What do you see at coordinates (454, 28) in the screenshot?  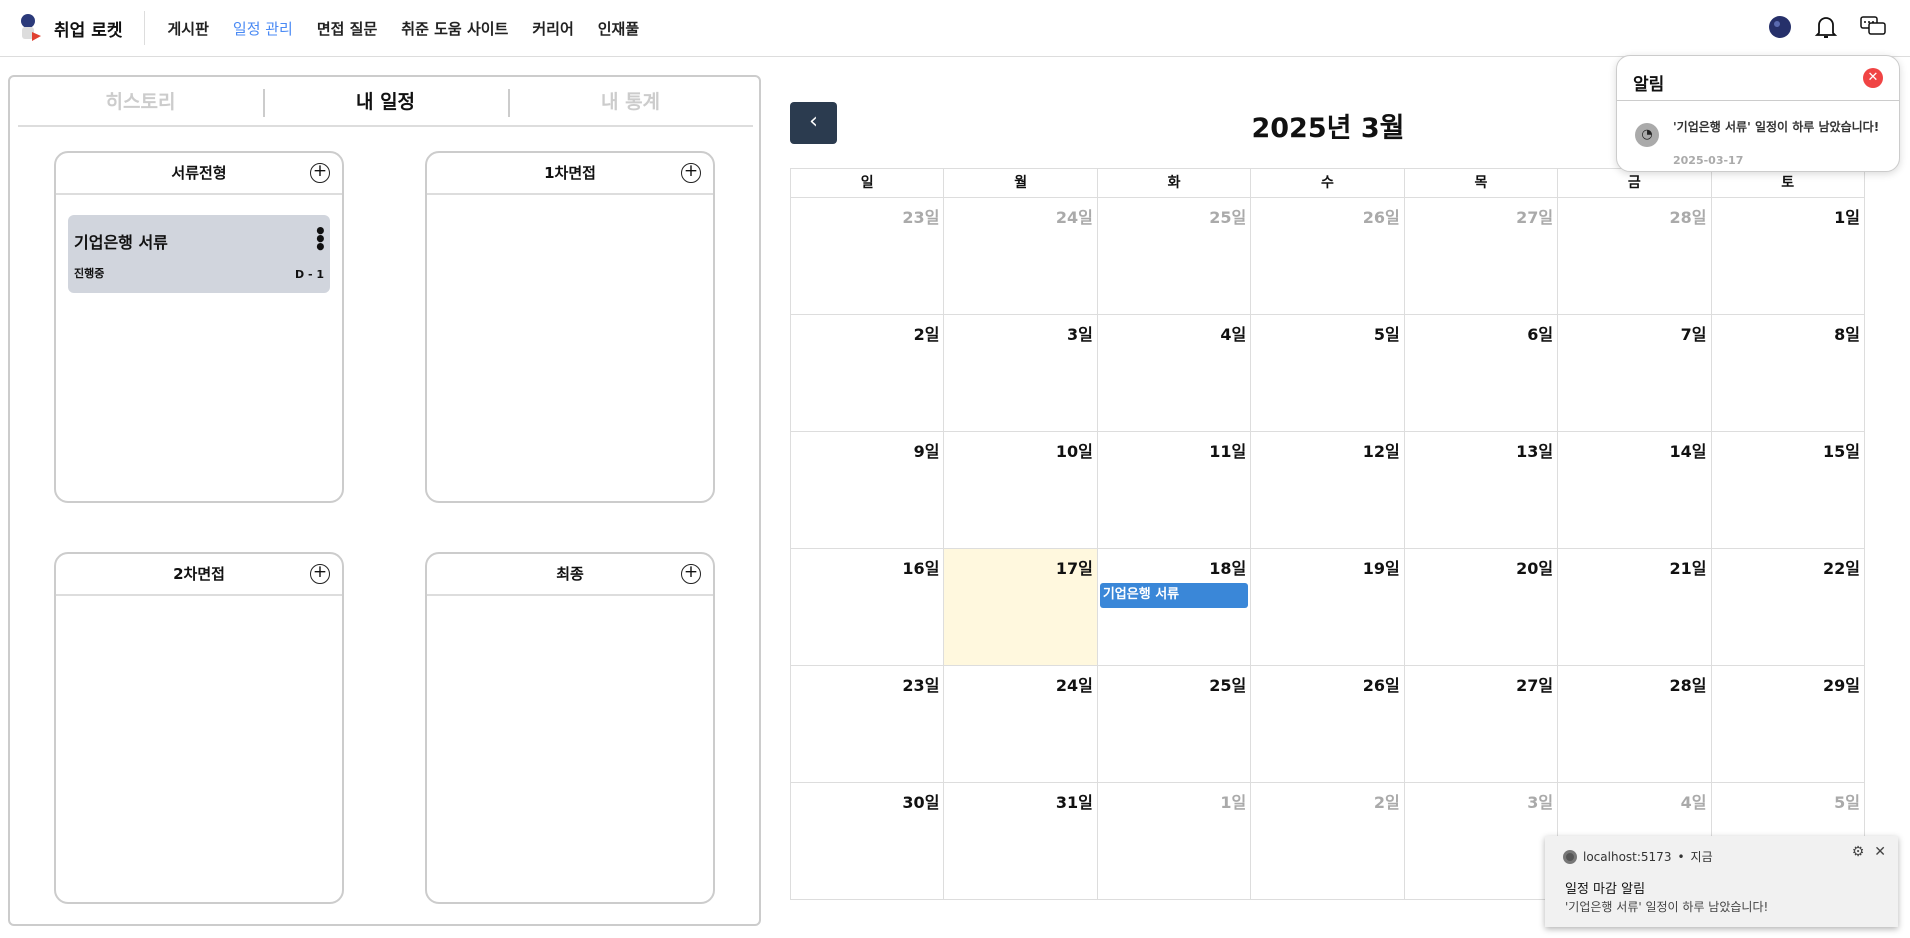 I see `nav-item: 취준 도움 사이트` at bounding box center [454, 28].